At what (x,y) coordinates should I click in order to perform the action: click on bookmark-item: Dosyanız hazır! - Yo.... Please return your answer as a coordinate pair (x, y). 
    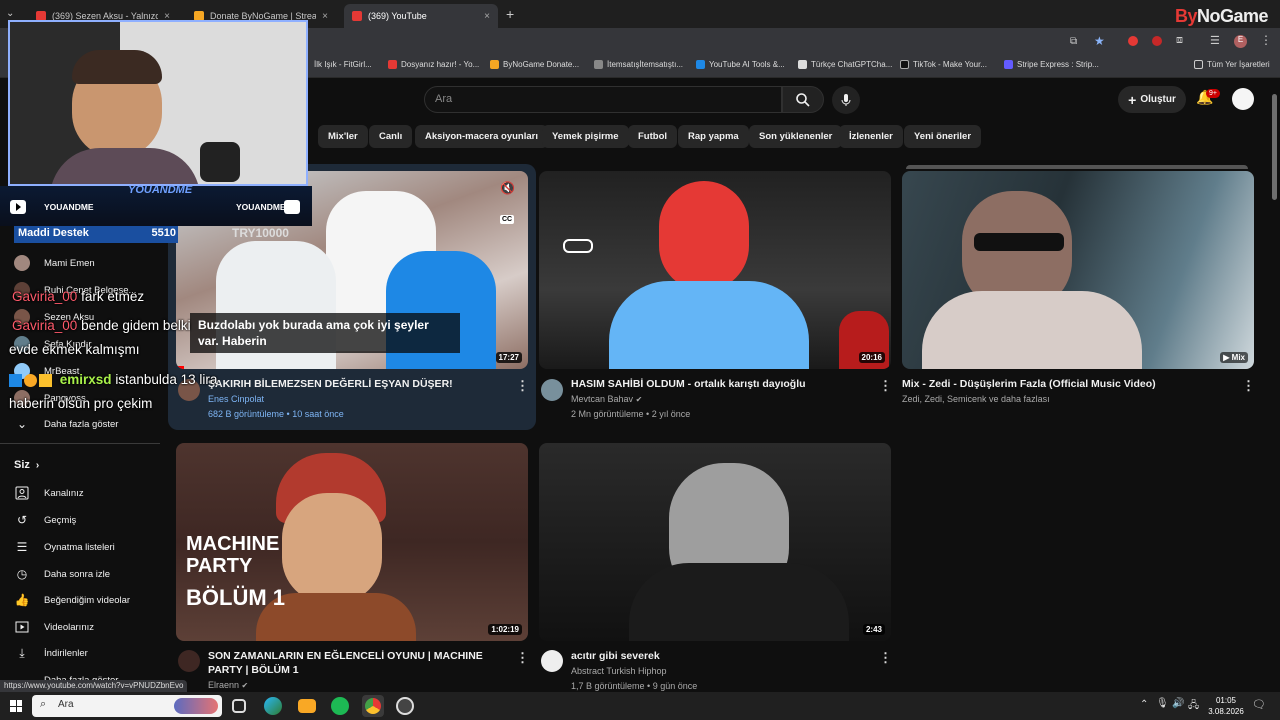
    Looking at the image, I should click on (433, 64).